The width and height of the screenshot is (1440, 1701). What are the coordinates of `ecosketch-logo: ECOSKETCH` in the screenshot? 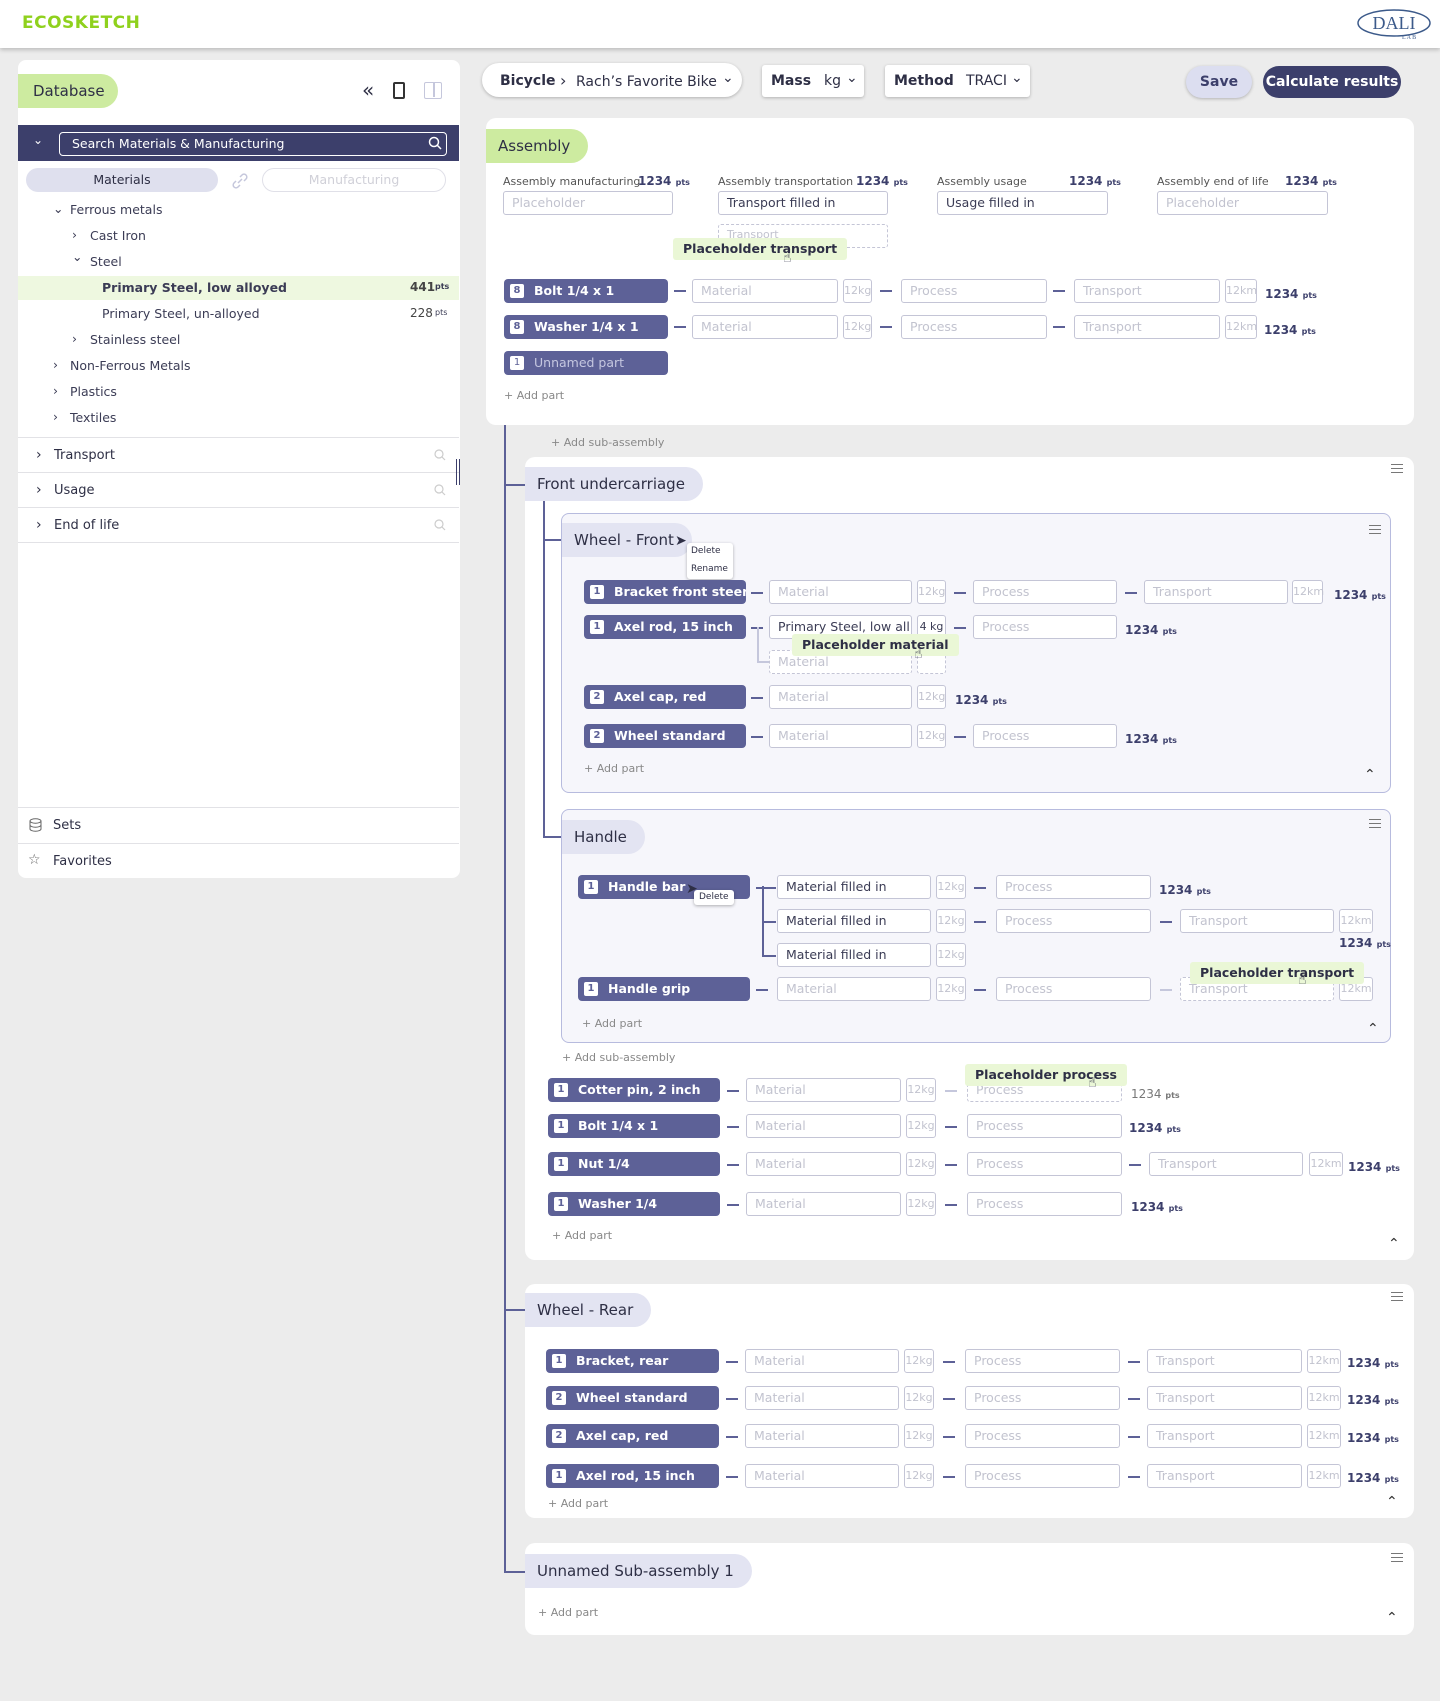 It's located at (81, 23).